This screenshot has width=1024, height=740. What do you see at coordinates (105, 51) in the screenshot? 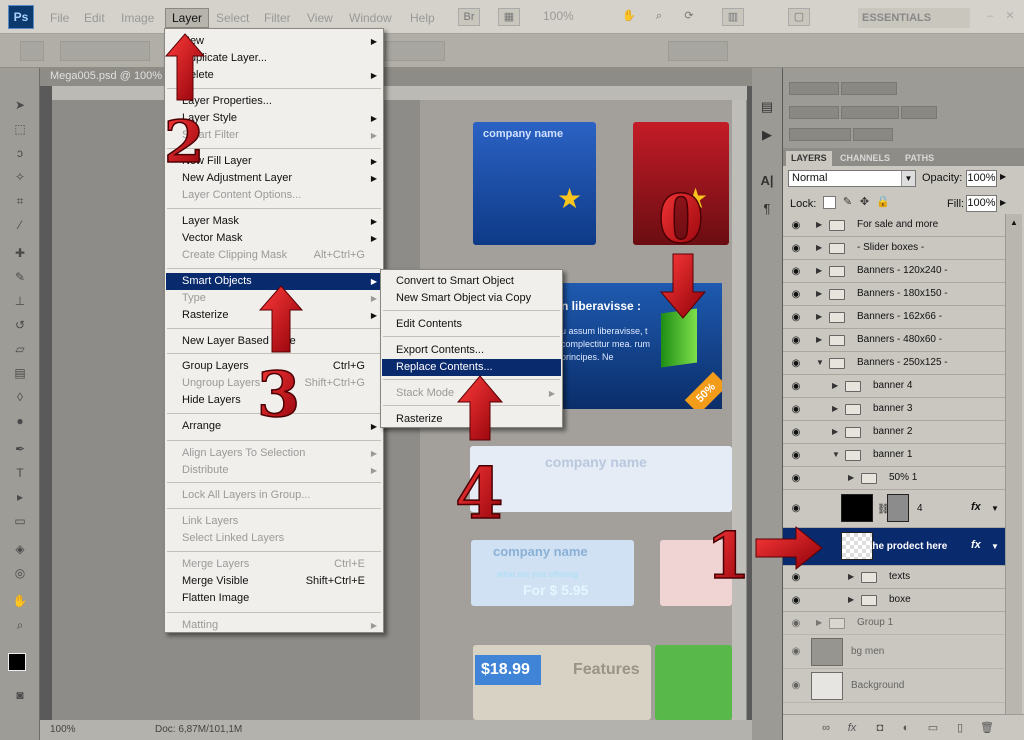
I see `selection-mode-icons` at bounding box center [105, 51].